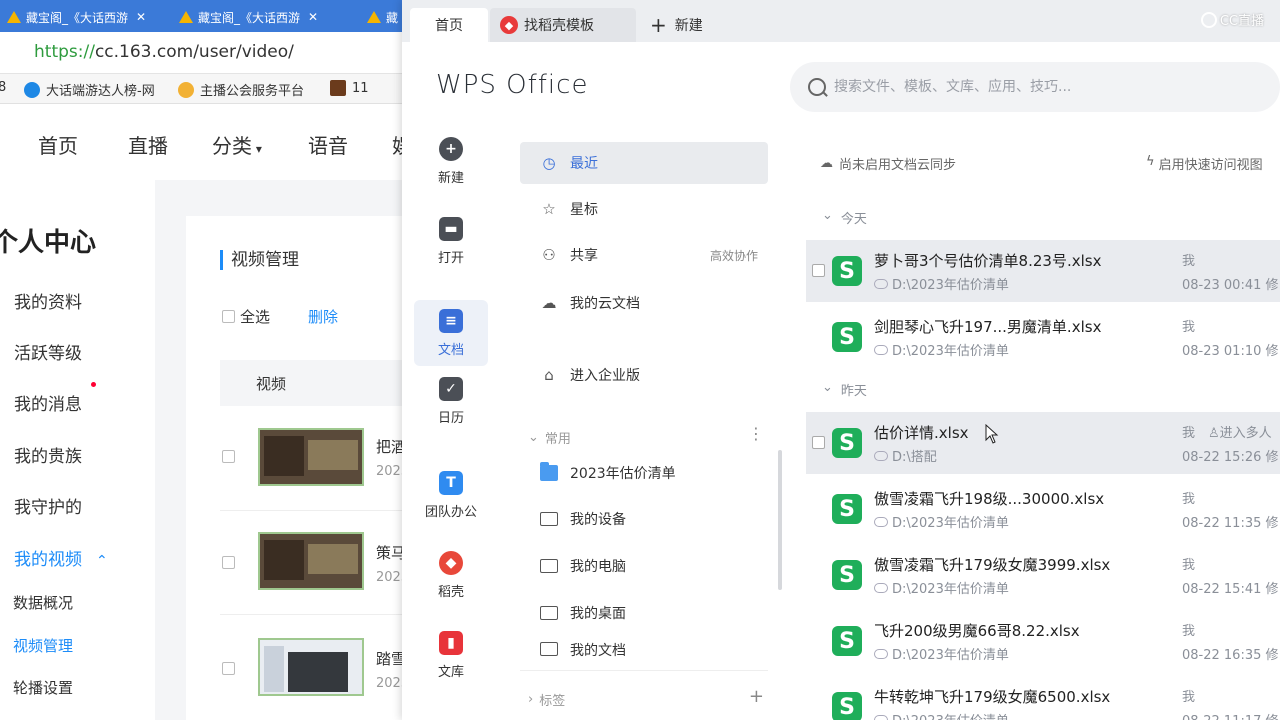 The width and height of the screenshot is (1280, 720). What do you see at coordinates (941, 715) in the screenshot?
I see `file-path: D:\2023年估价清单` at bounding box center [941, 715].